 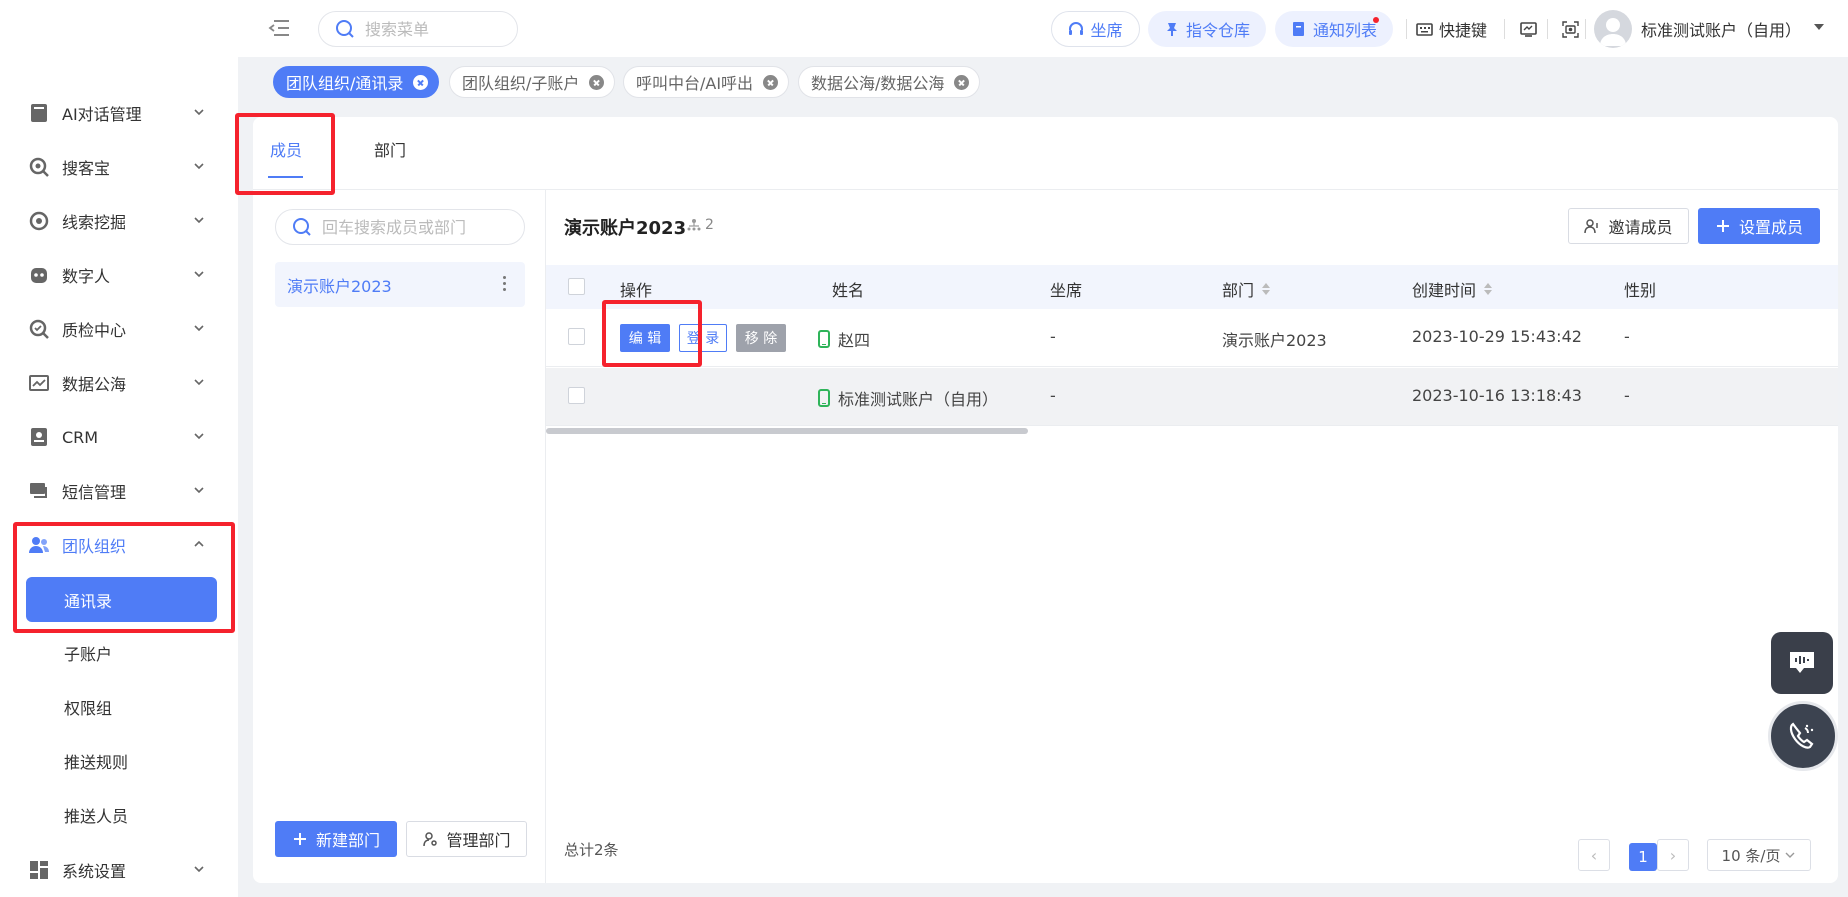 I want to click on manage-department-button: 管理部门, so click(x=466, y=839).